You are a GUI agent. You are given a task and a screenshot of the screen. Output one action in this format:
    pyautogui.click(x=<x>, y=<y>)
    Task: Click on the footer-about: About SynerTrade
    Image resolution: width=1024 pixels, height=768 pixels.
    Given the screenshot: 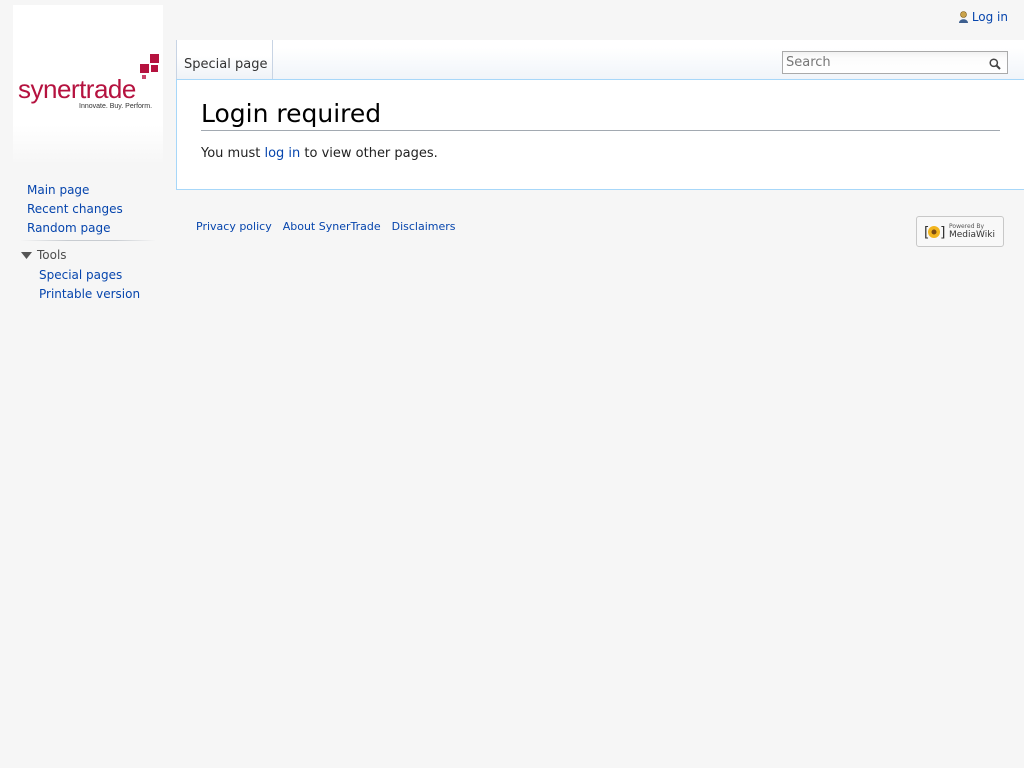 What is the action you would take?
    pyautogui.click(x=332, y=226)
    